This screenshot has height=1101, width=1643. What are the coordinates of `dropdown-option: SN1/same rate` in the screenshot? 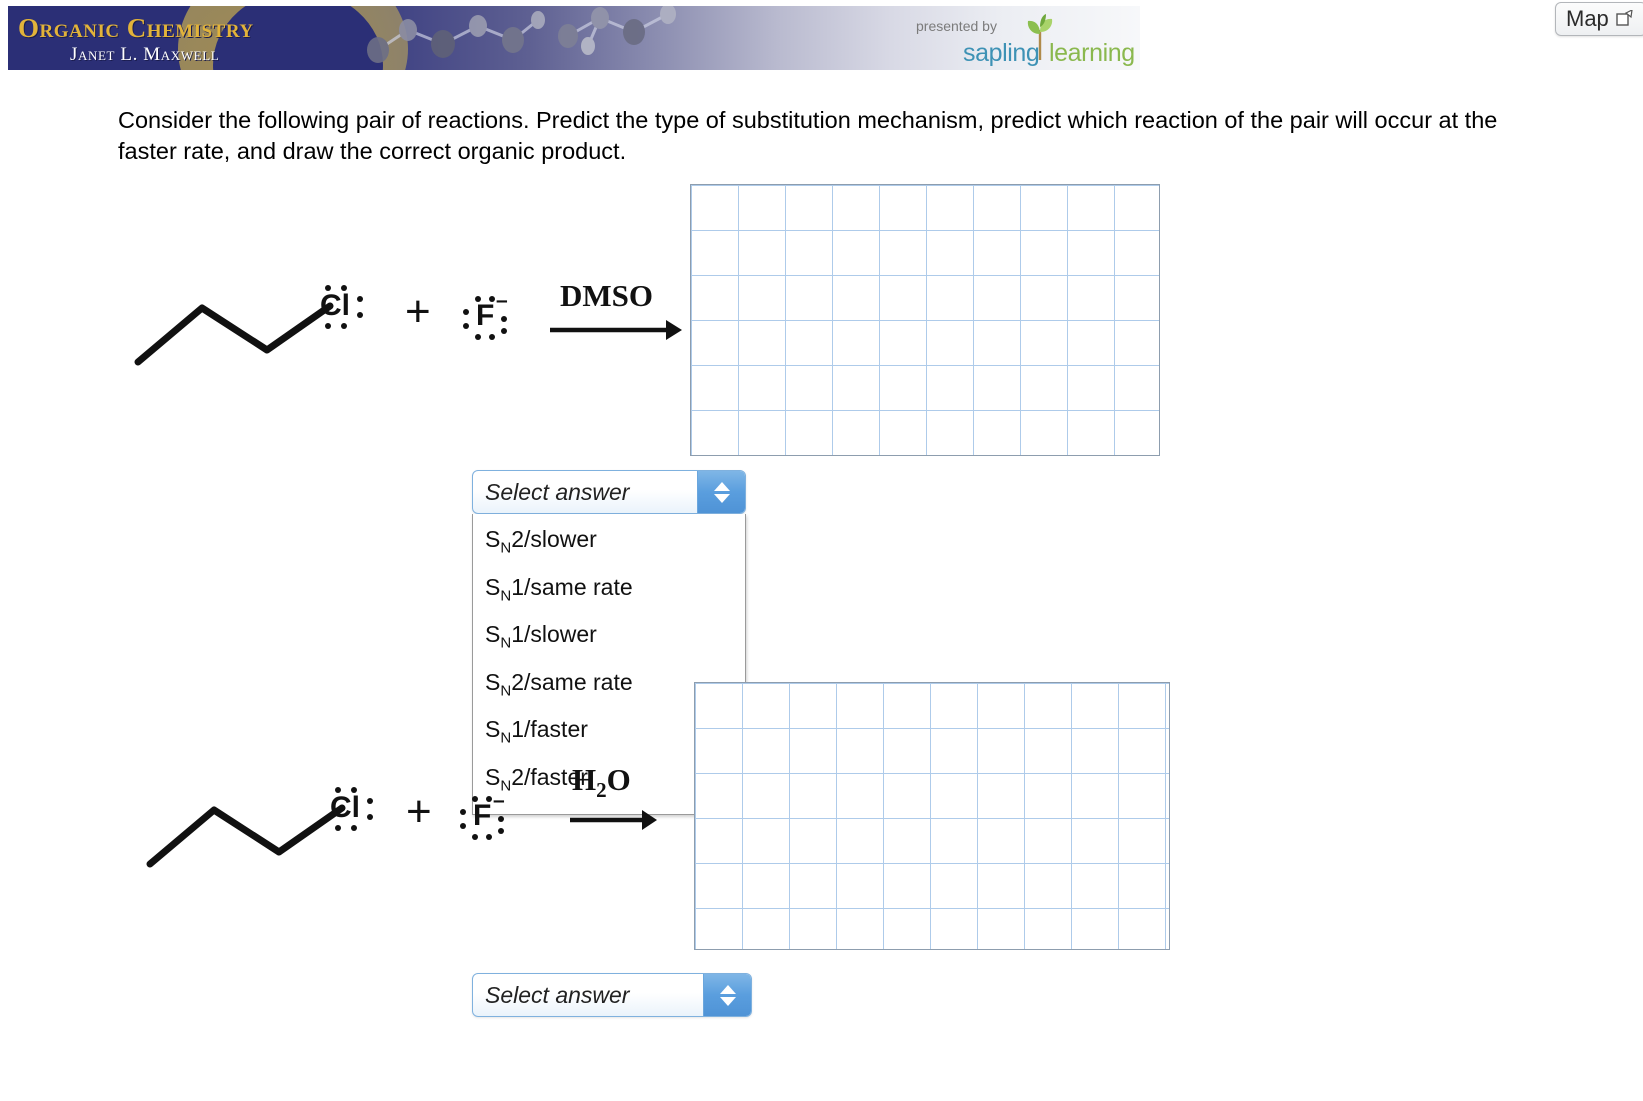 It's located at (609, 592).